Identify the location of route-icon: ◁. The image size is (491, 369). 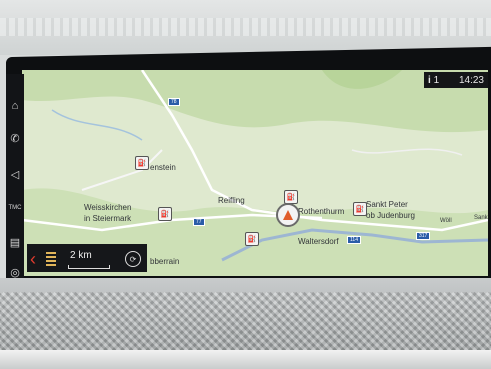
(15, 174).